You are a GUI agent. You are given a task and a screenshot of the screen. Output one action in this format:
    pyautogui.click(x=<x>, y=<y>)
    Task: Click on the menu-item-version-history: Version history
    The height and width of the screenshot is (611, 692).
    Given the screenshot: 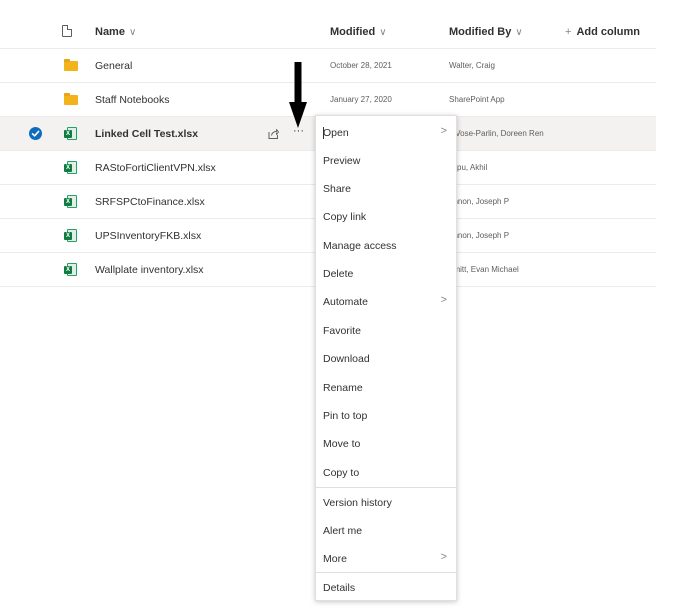 What is the action you would take?
    pyautogui.click(x=386, y=502)
    